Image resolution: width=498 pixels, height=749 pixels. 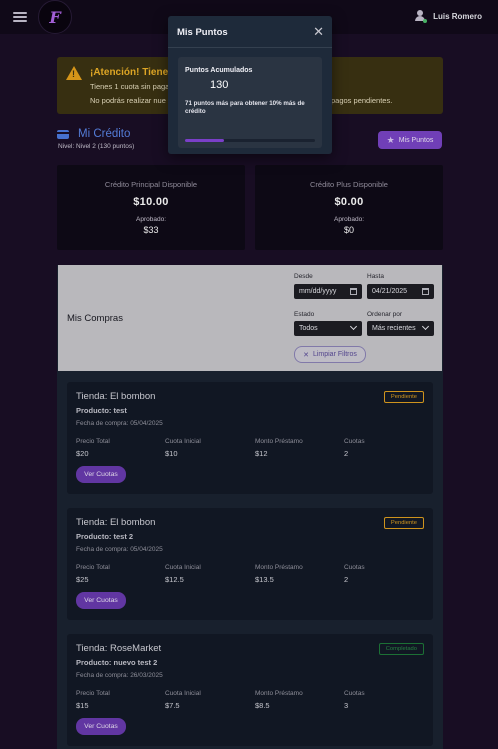 I want to click on purchases-title: Mis Compras, so click(x=95, y=318).